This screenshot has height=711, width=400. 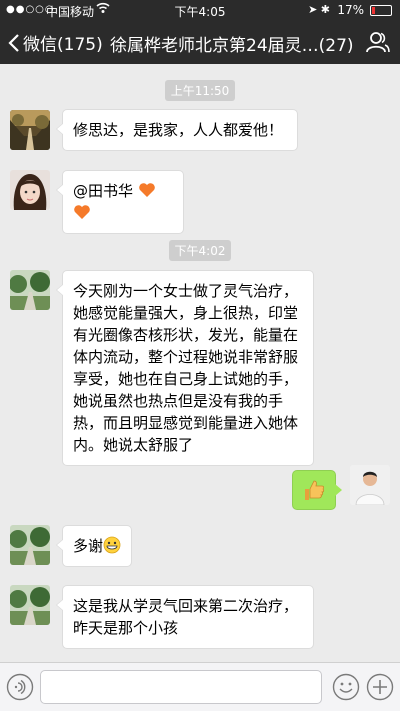 I want to click on more-button, so click(x=380, y=689).